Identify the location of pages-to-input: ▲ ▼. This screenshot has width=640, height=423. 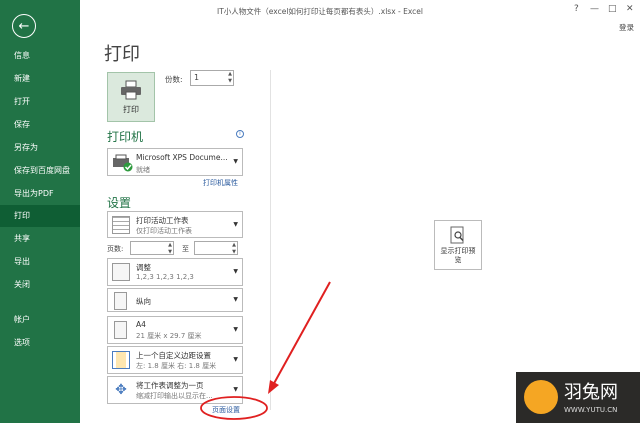
(216, 248).